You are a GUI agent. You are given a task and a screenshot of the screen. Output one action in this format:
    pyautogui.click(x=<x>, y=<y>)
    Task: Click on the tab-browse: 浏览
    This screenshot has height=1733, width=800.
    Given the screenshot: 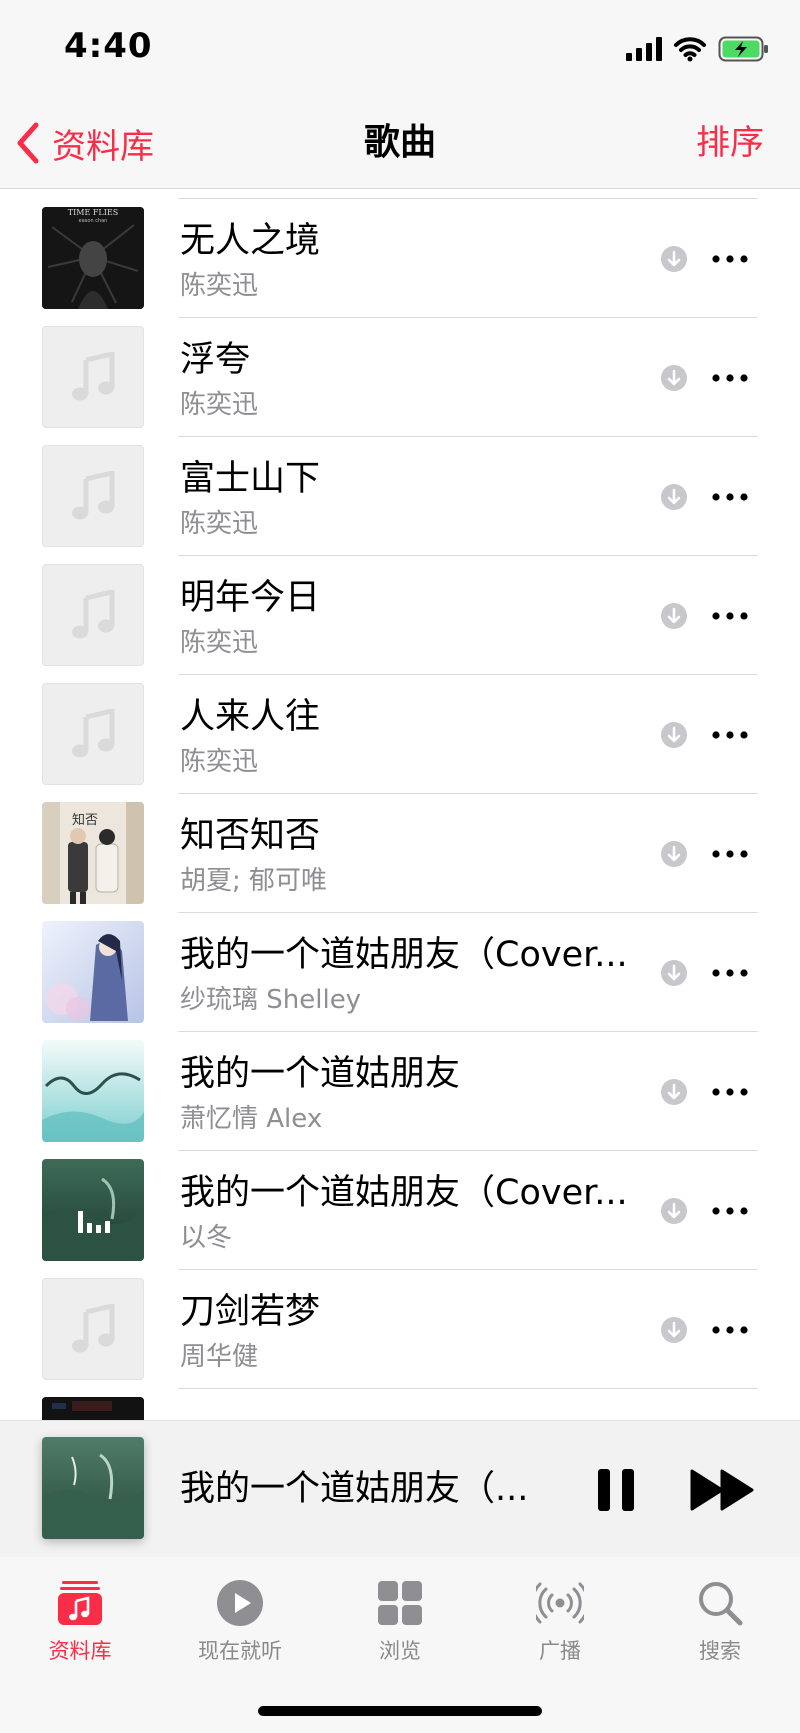 What is the action you would take?
    pyautogui.click(x=400, y=1626)
    